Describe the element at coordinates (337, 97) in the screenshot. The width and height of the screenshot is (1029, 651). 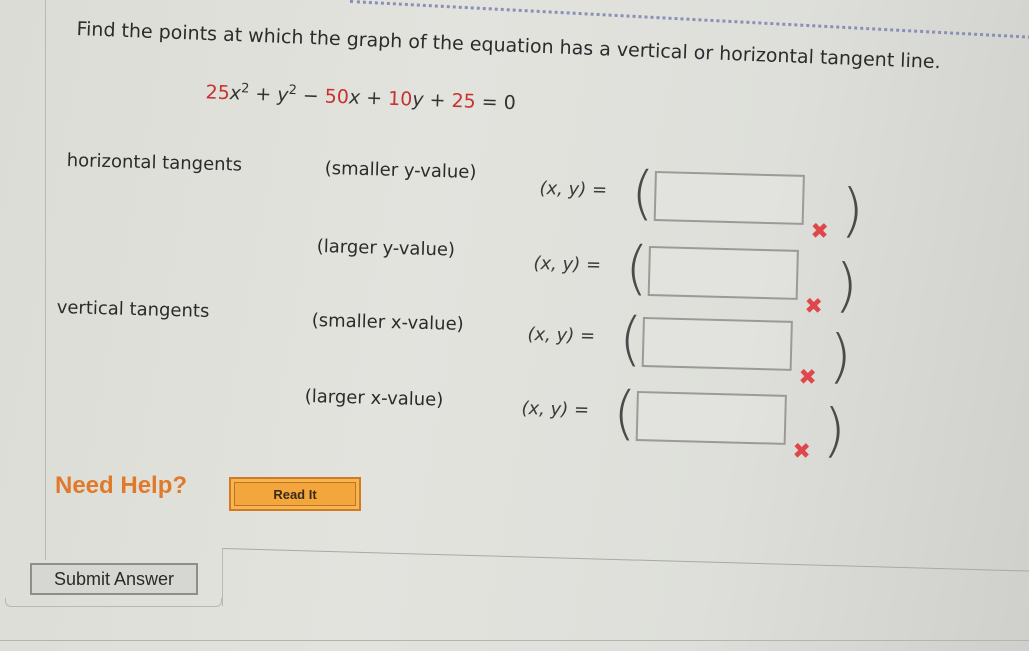
I see `eq-coef-3: 50` at that location.